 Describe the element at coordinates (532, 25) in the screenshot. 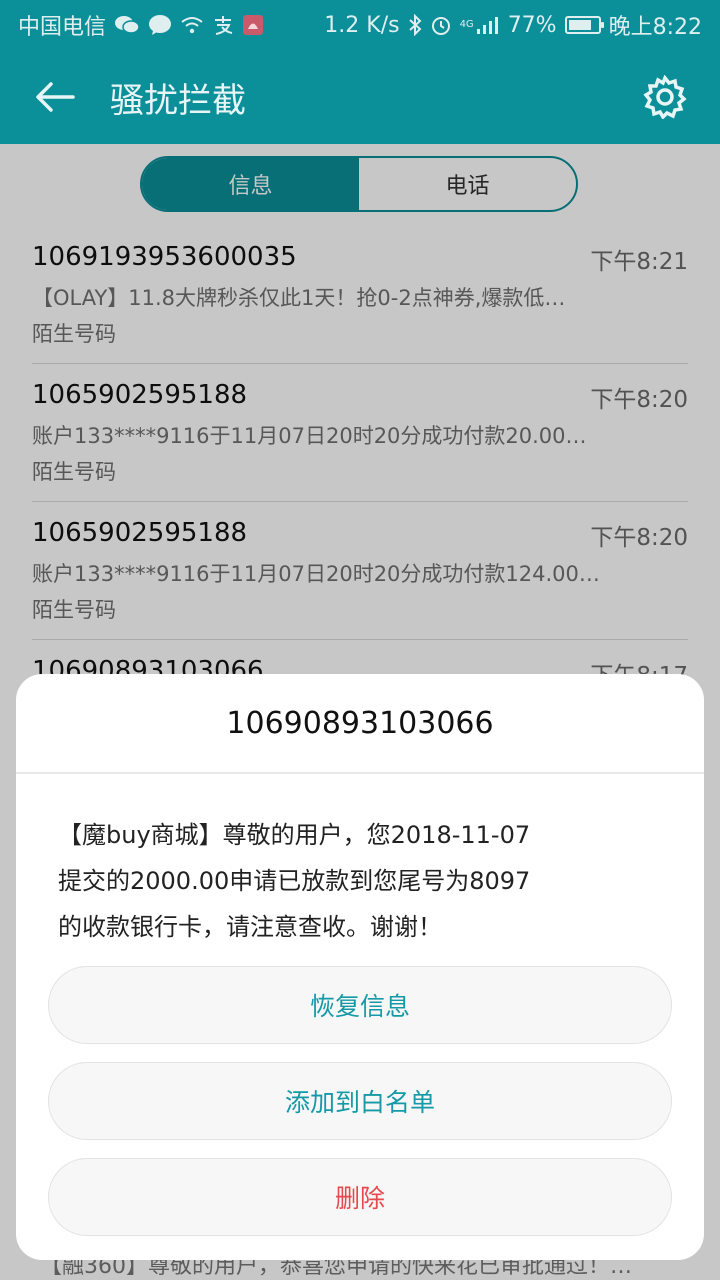

I see `battery-percent: 77%` at that location.